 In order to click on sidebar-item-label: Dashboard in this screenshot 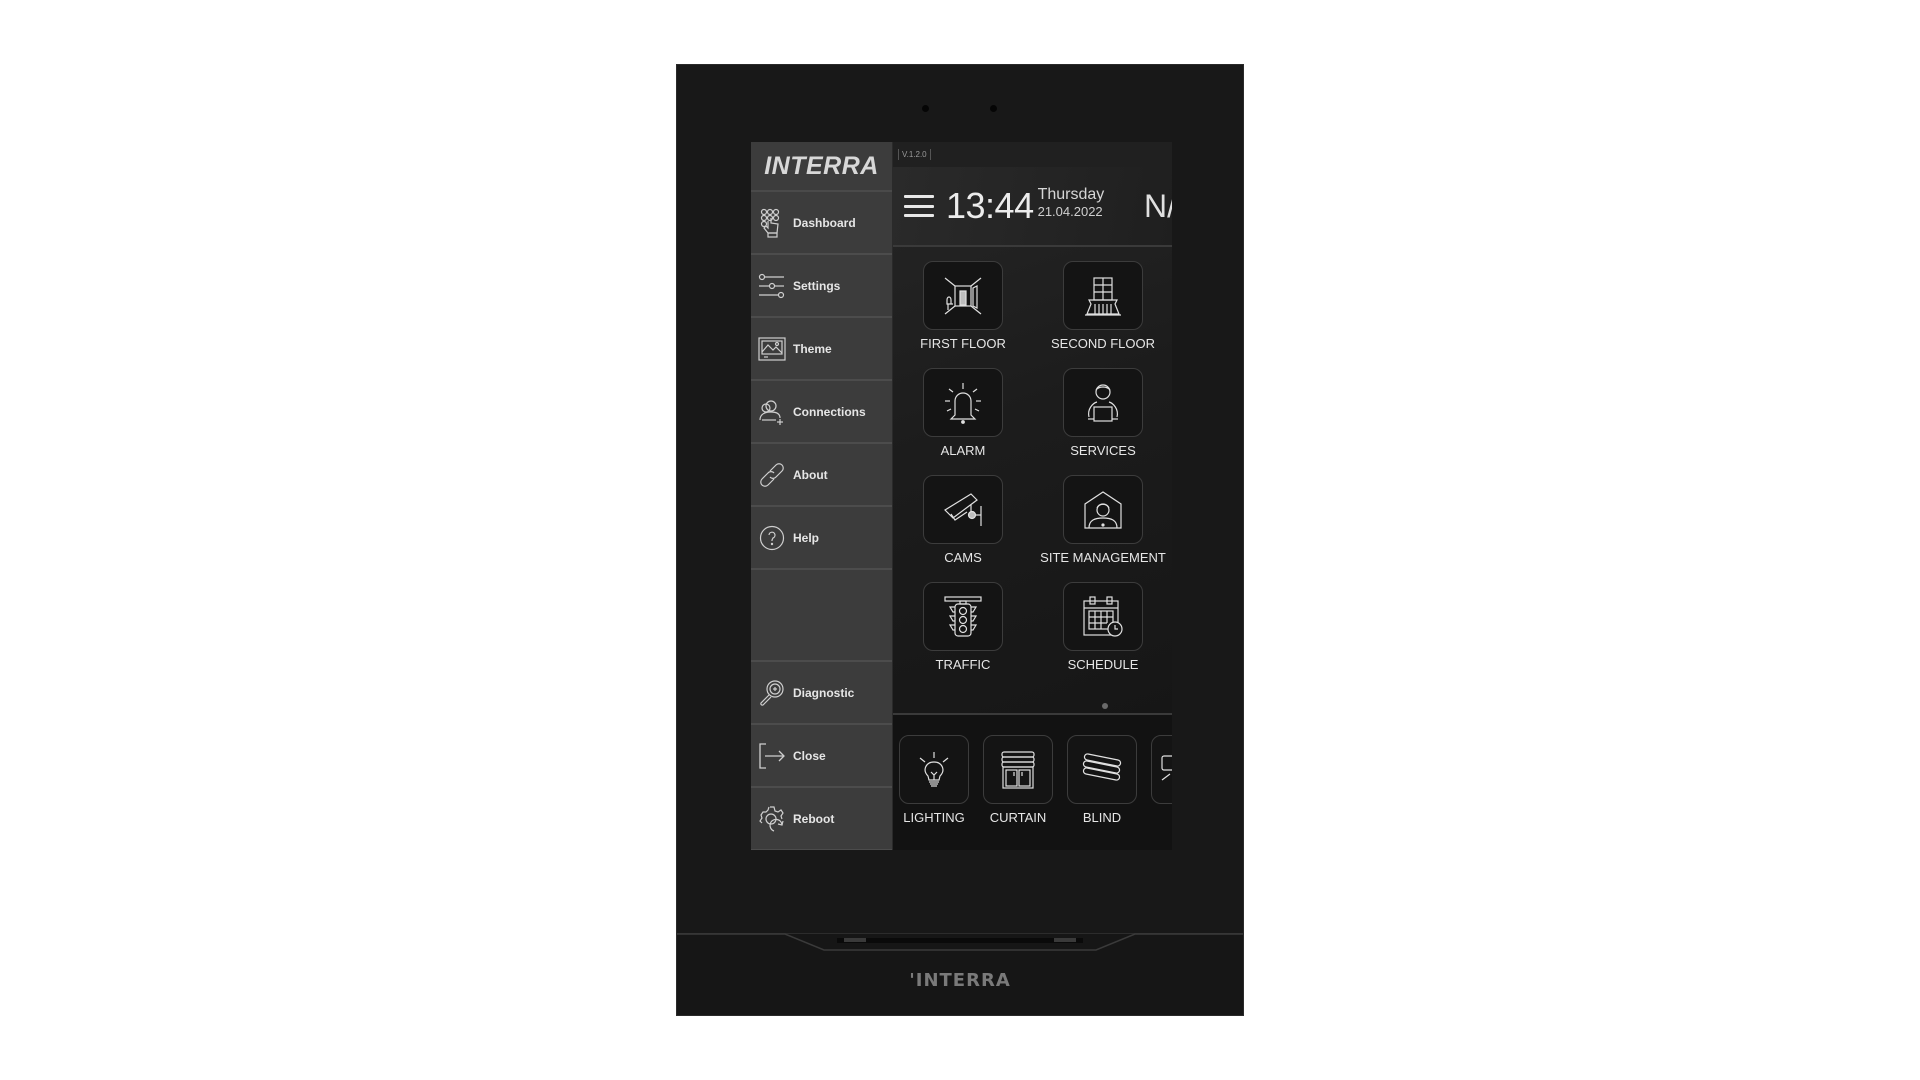, I will do `click(824, 222)`.